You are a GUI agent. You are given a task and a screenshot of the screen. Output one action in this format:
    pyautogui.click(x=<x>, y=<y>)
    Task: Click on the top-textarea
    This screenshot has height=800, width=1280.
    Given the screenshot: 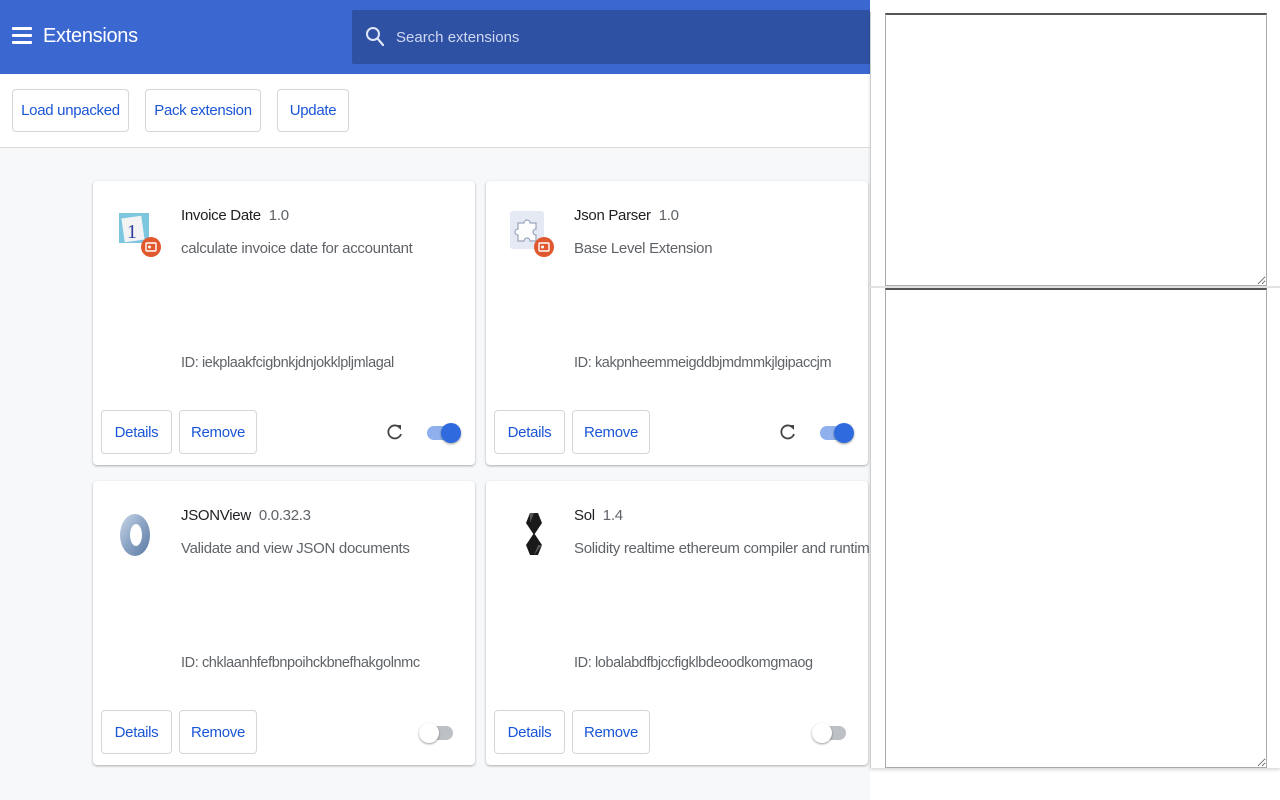 What is the action you would take?
    pyautogui.click(x=1076, y=149)
    